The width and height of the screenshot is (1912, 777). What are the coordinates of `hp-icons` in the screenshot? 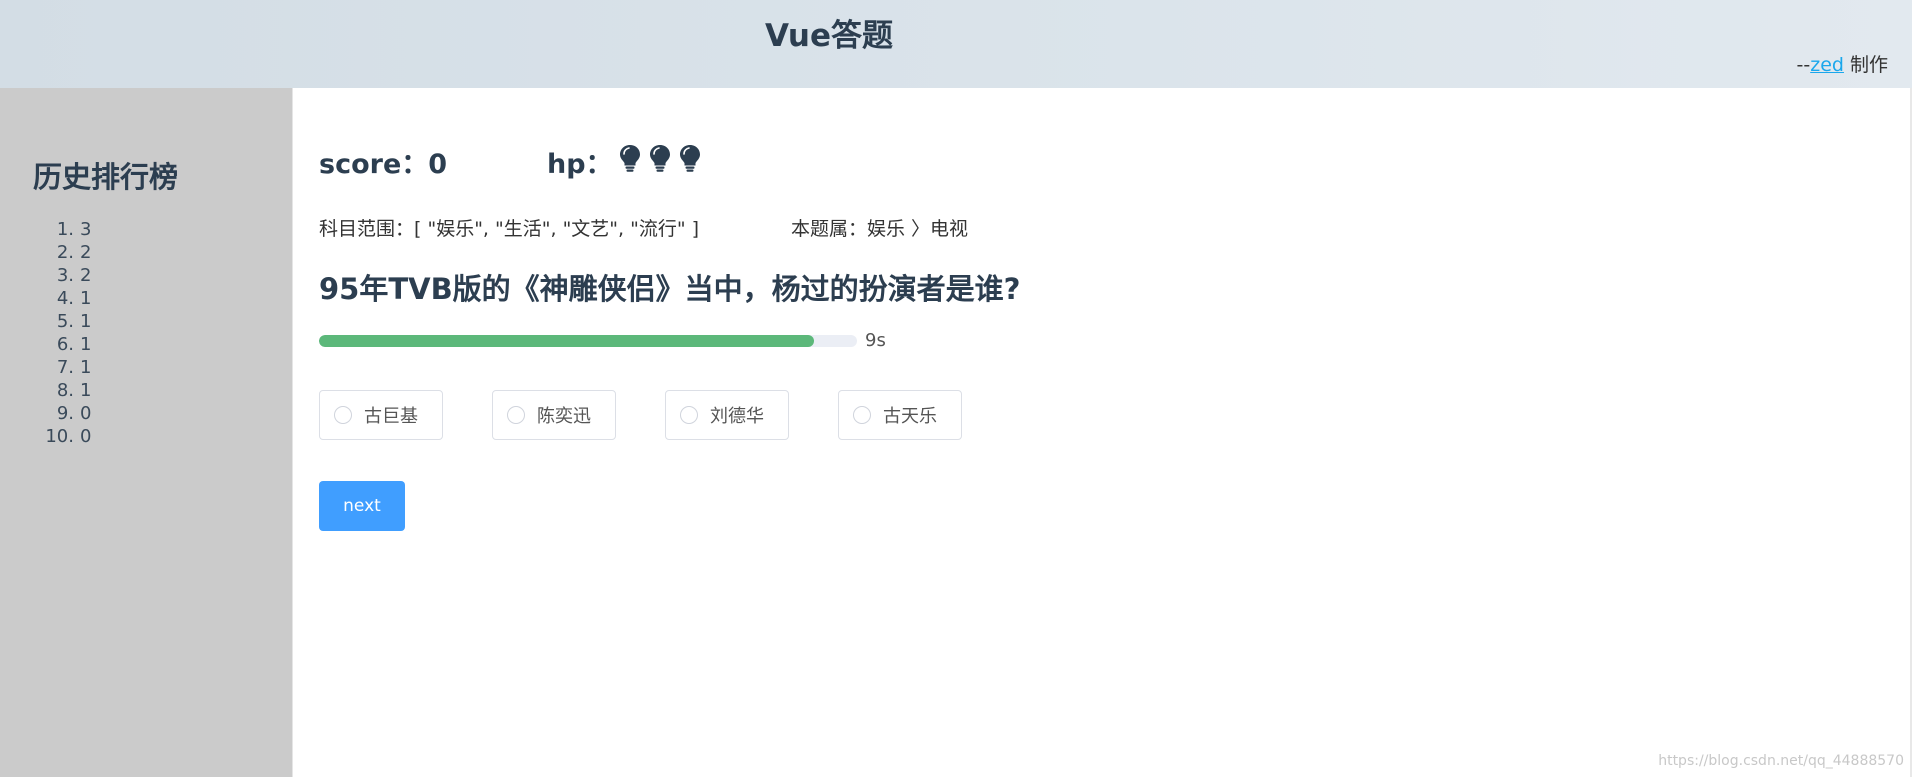 It's located at (658, 161).